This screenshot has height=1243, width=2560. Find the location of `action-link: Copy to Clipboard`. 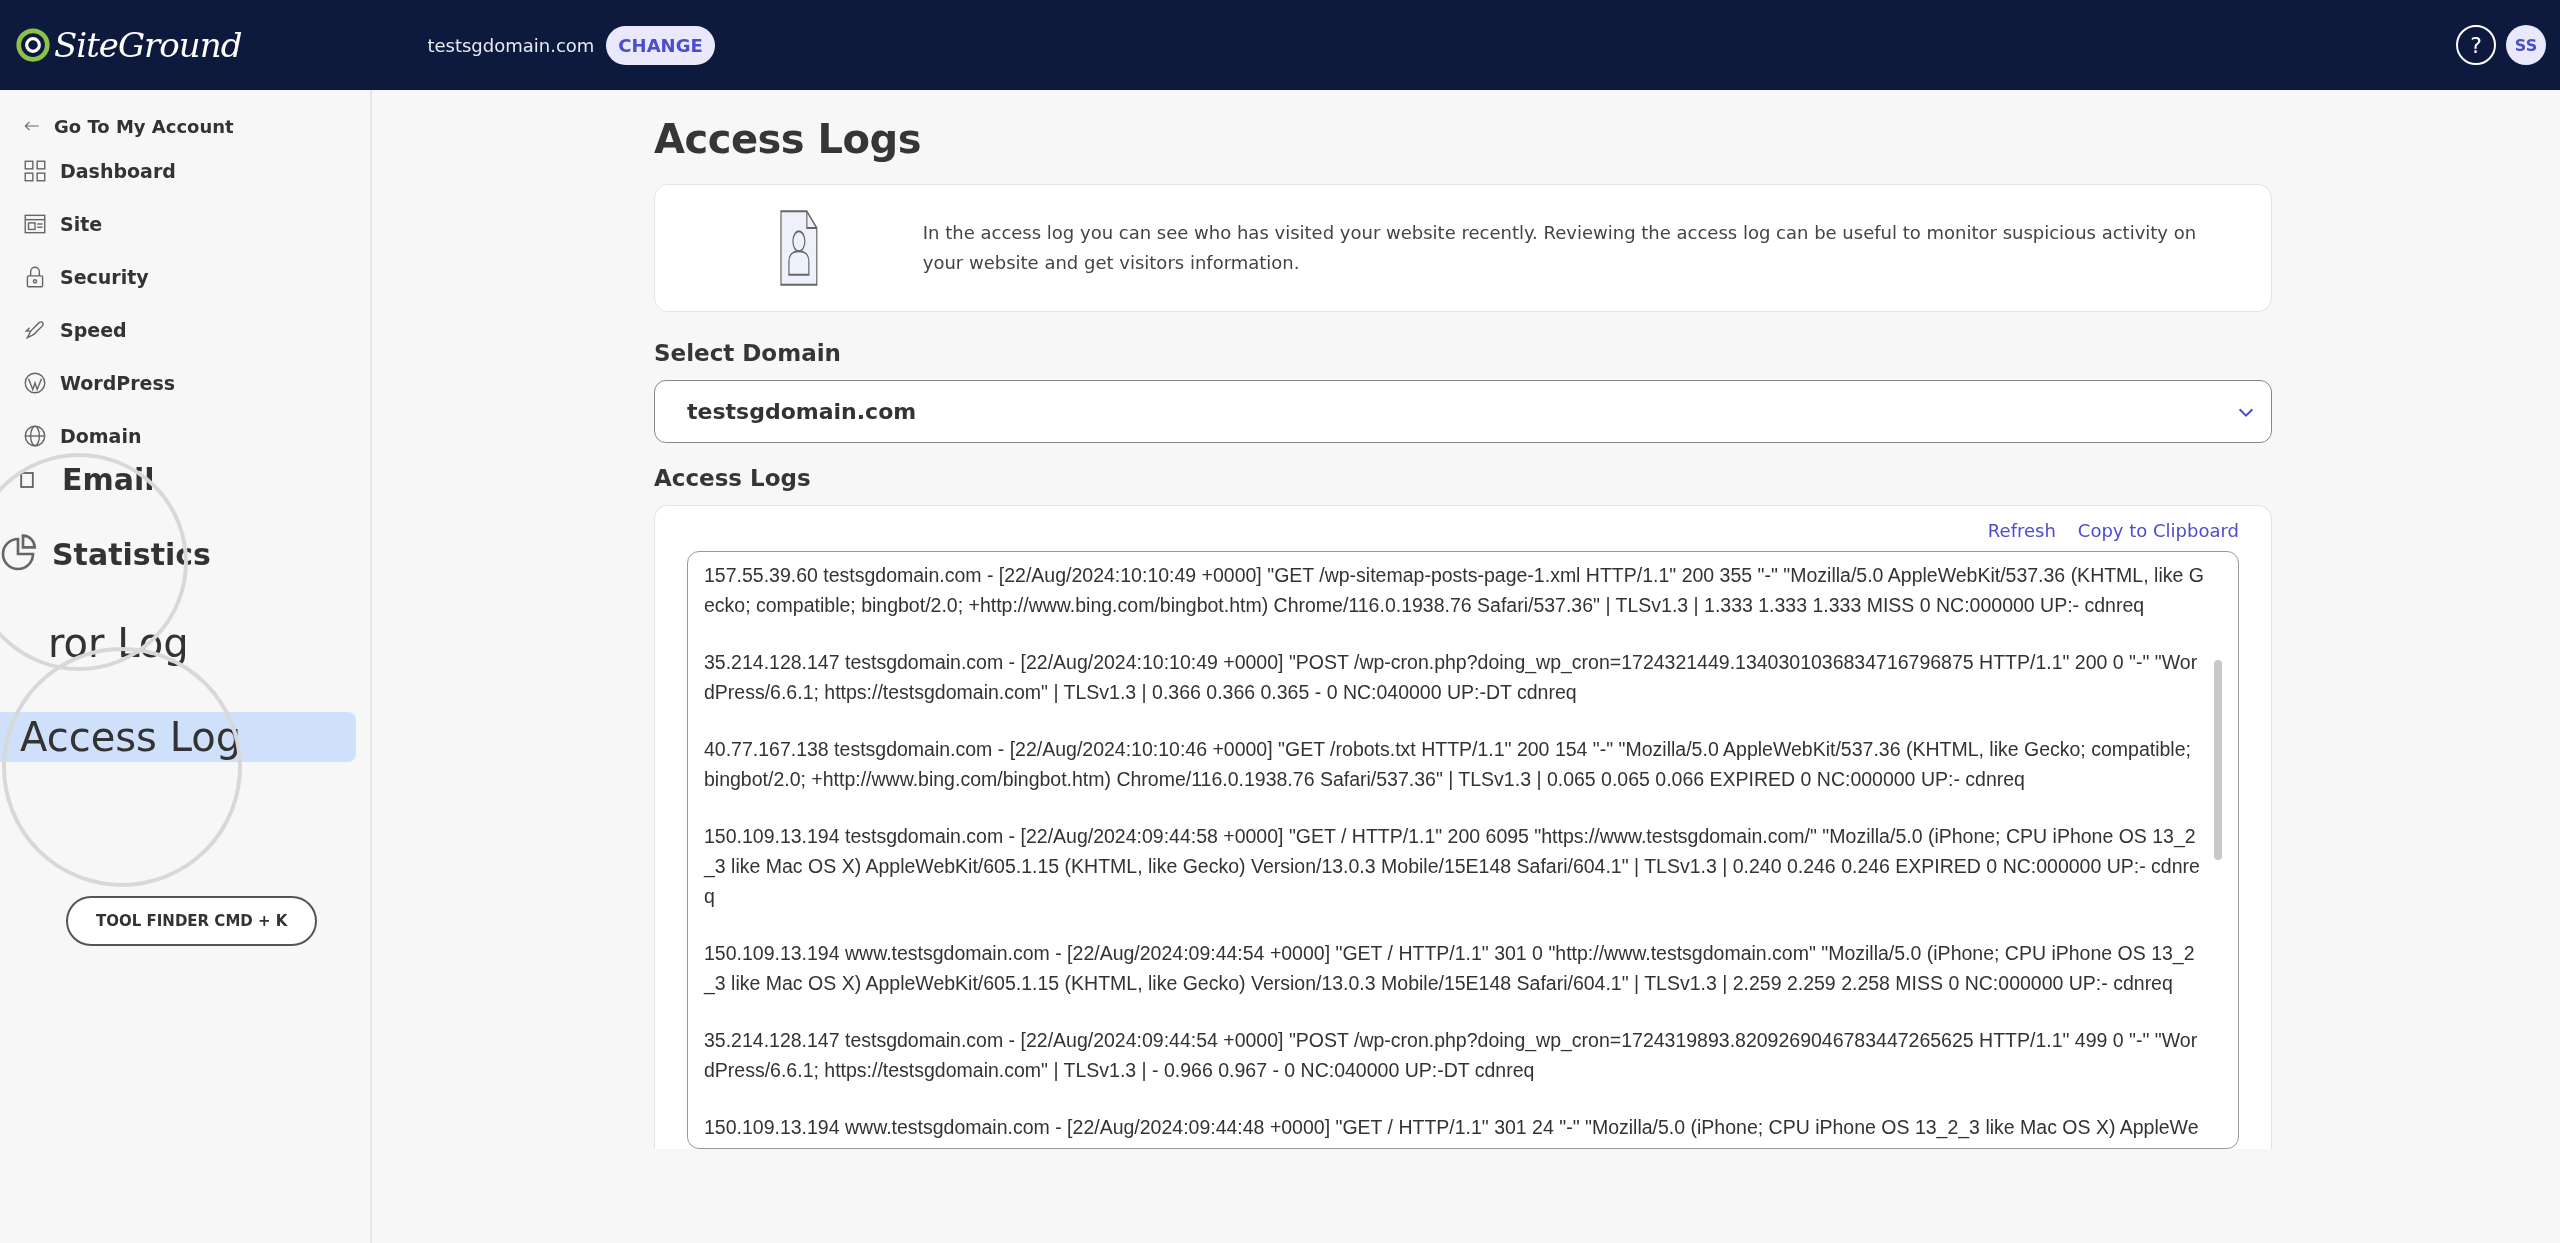

action-link: Copy to Clipboard is located at coordinates (2158, 530).